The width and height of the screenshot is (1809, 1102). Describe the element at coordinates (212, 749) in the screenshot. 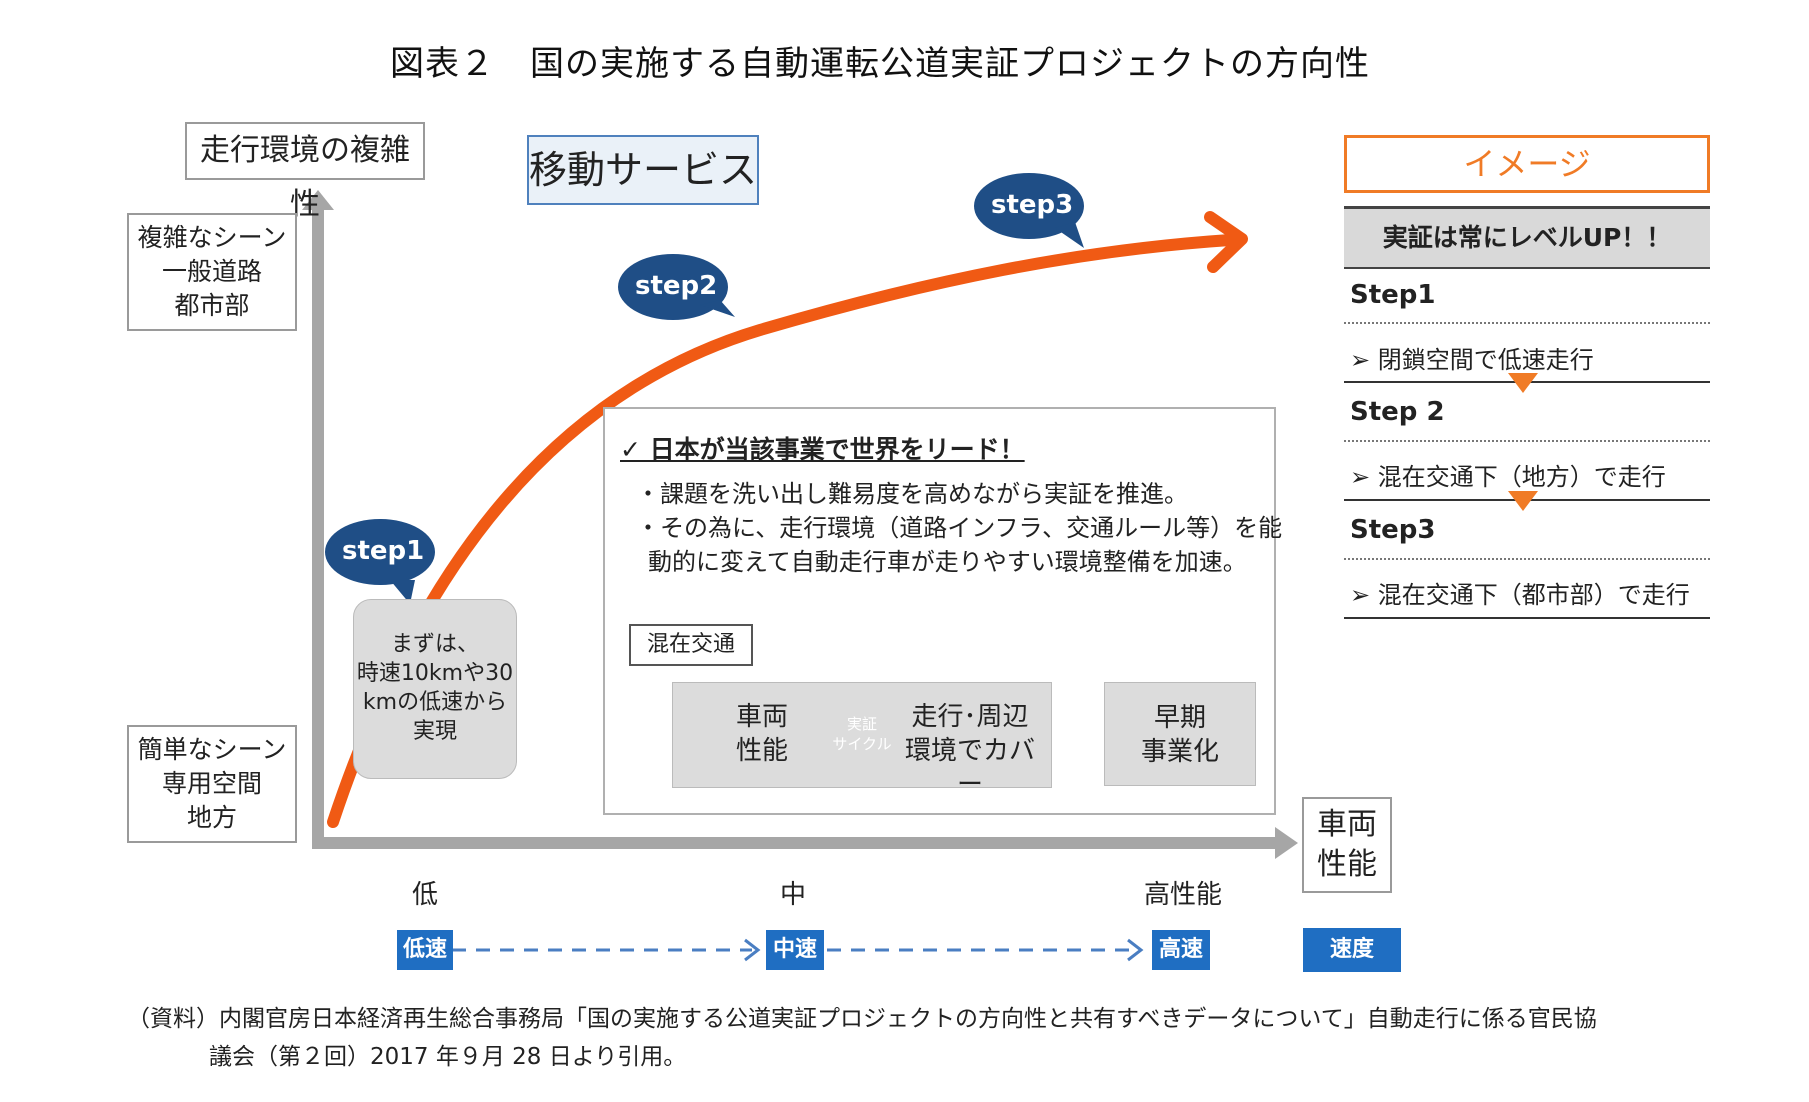

I see `y-bottom-line-1: 簡単なシーン` at that location.